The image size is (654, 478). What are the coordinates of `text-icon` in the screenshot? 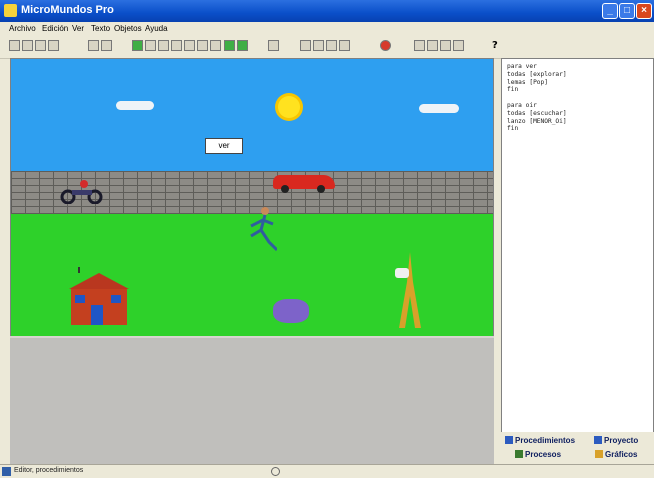 It's located at (163, 45).